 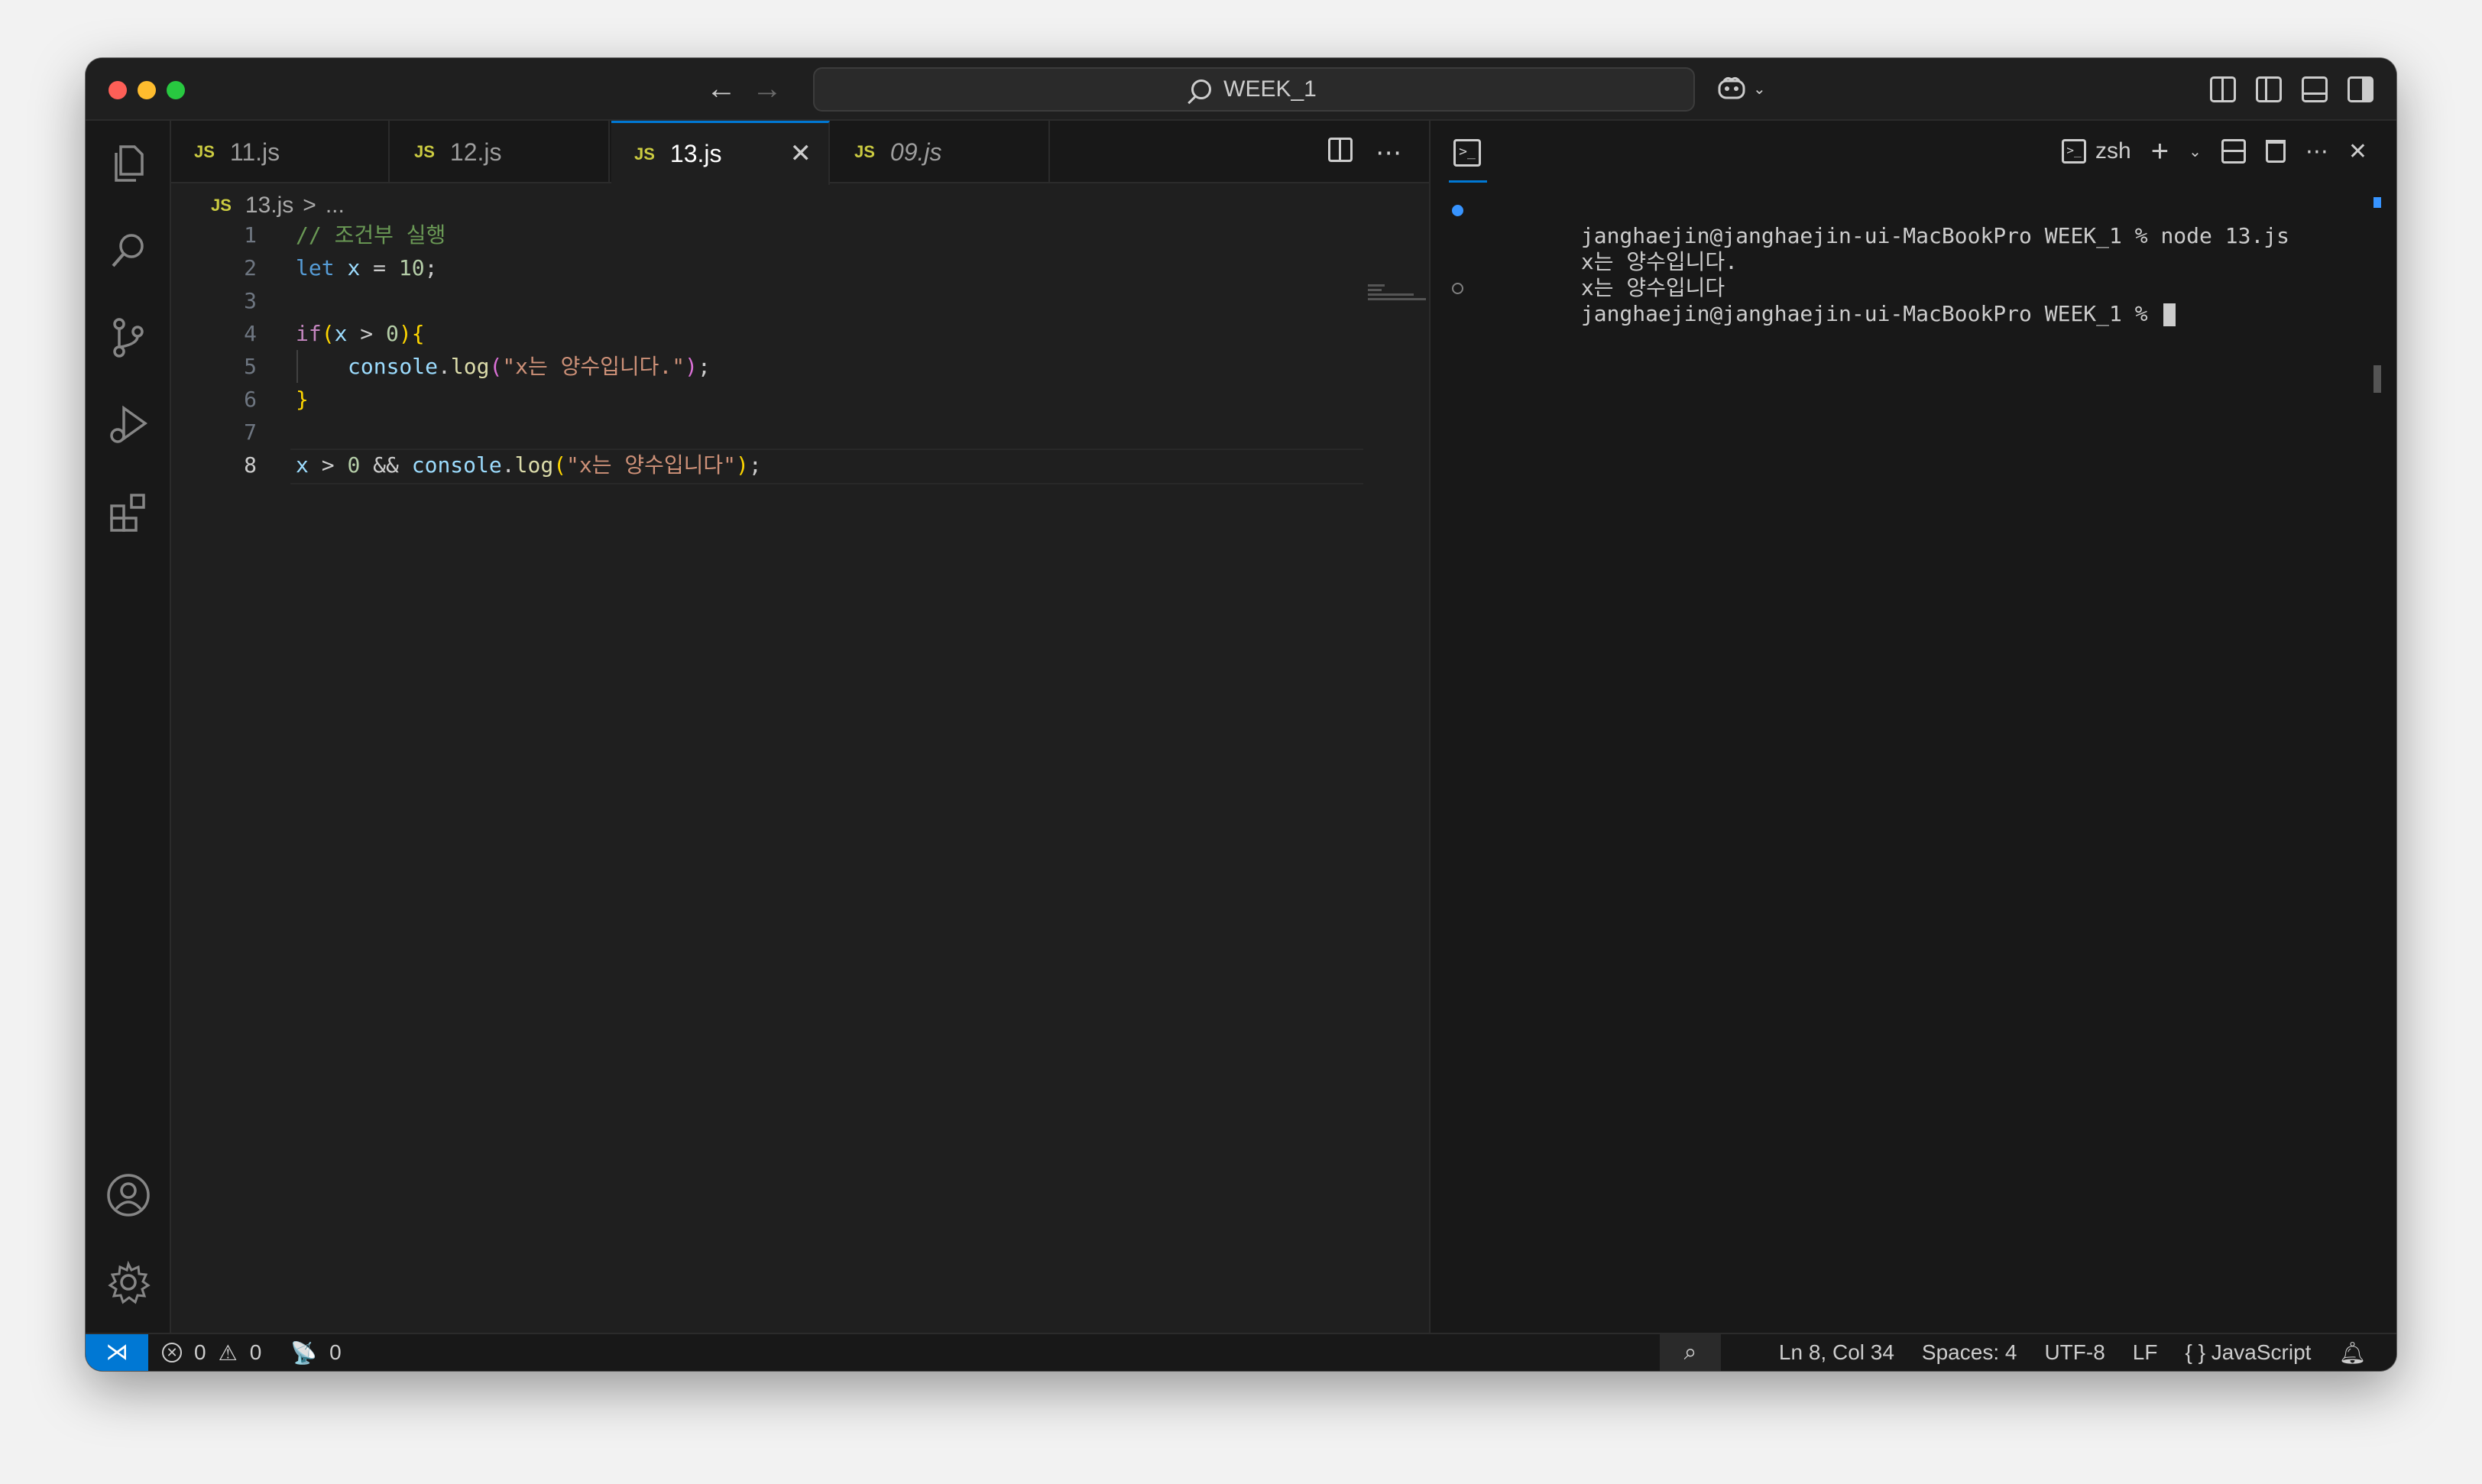 I want to click on breadcrumb-file: 13.js, so click(x=269, y=206).